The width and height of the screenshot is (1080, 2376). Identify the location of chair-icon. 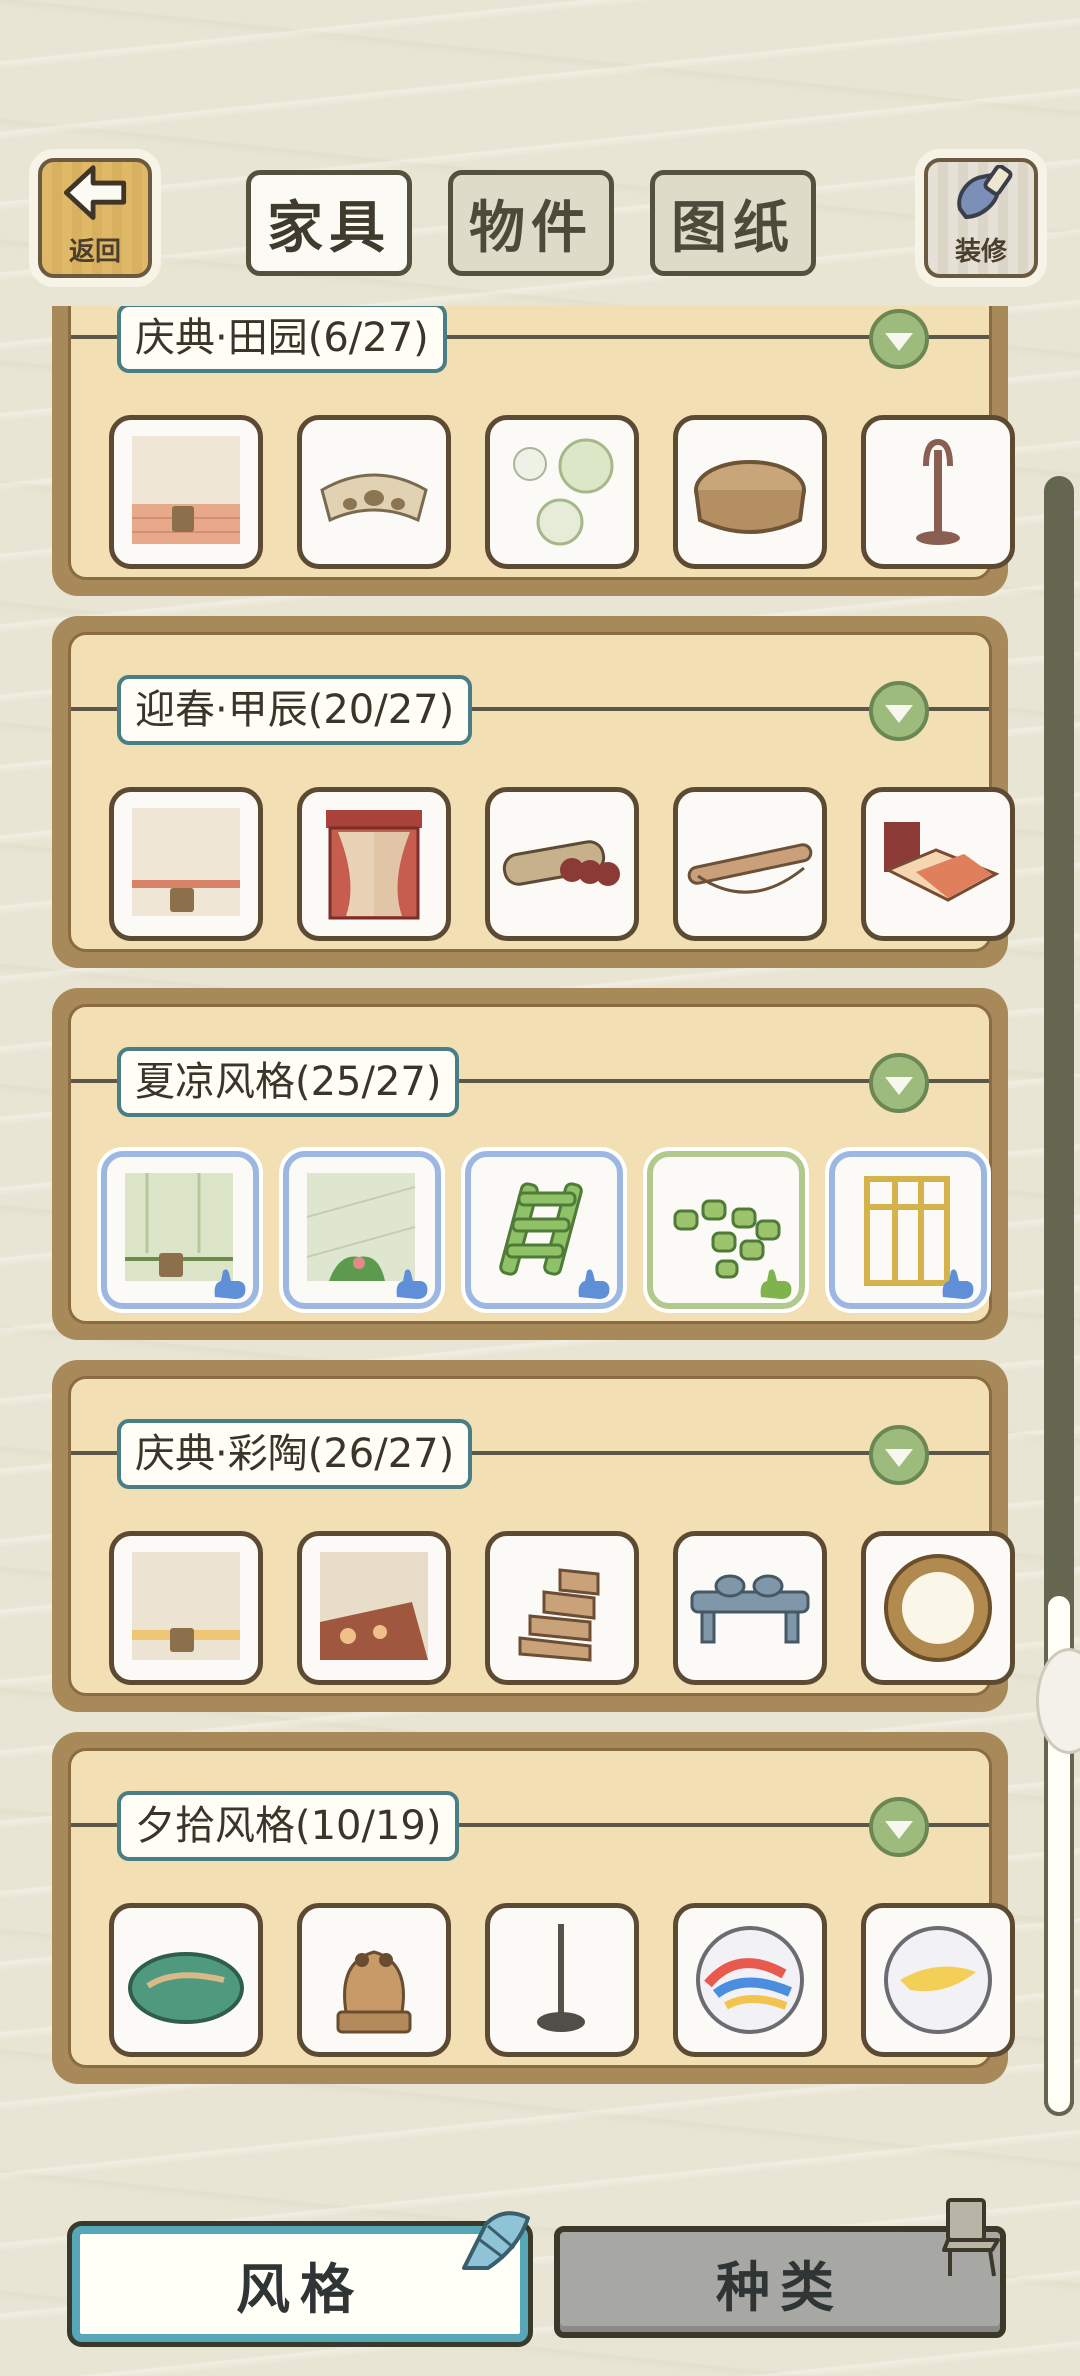
(971, 2237).